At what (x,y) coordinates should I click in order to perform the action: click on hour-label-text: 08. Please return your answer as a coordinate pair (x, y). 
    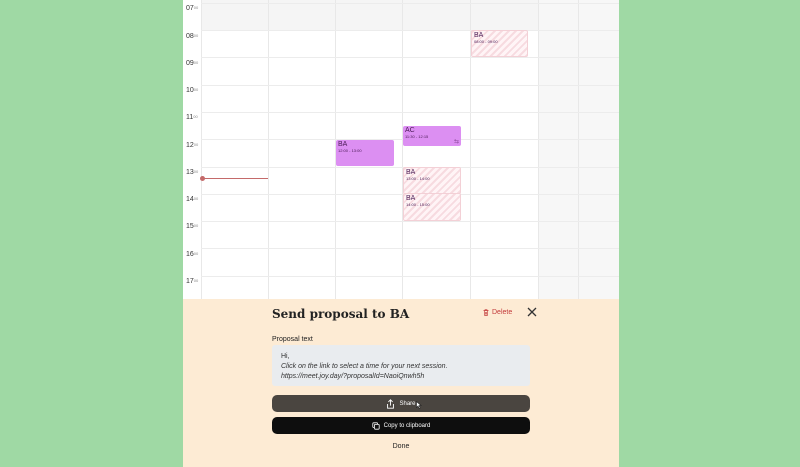
    Looking at the image, I should click on (190, 36).